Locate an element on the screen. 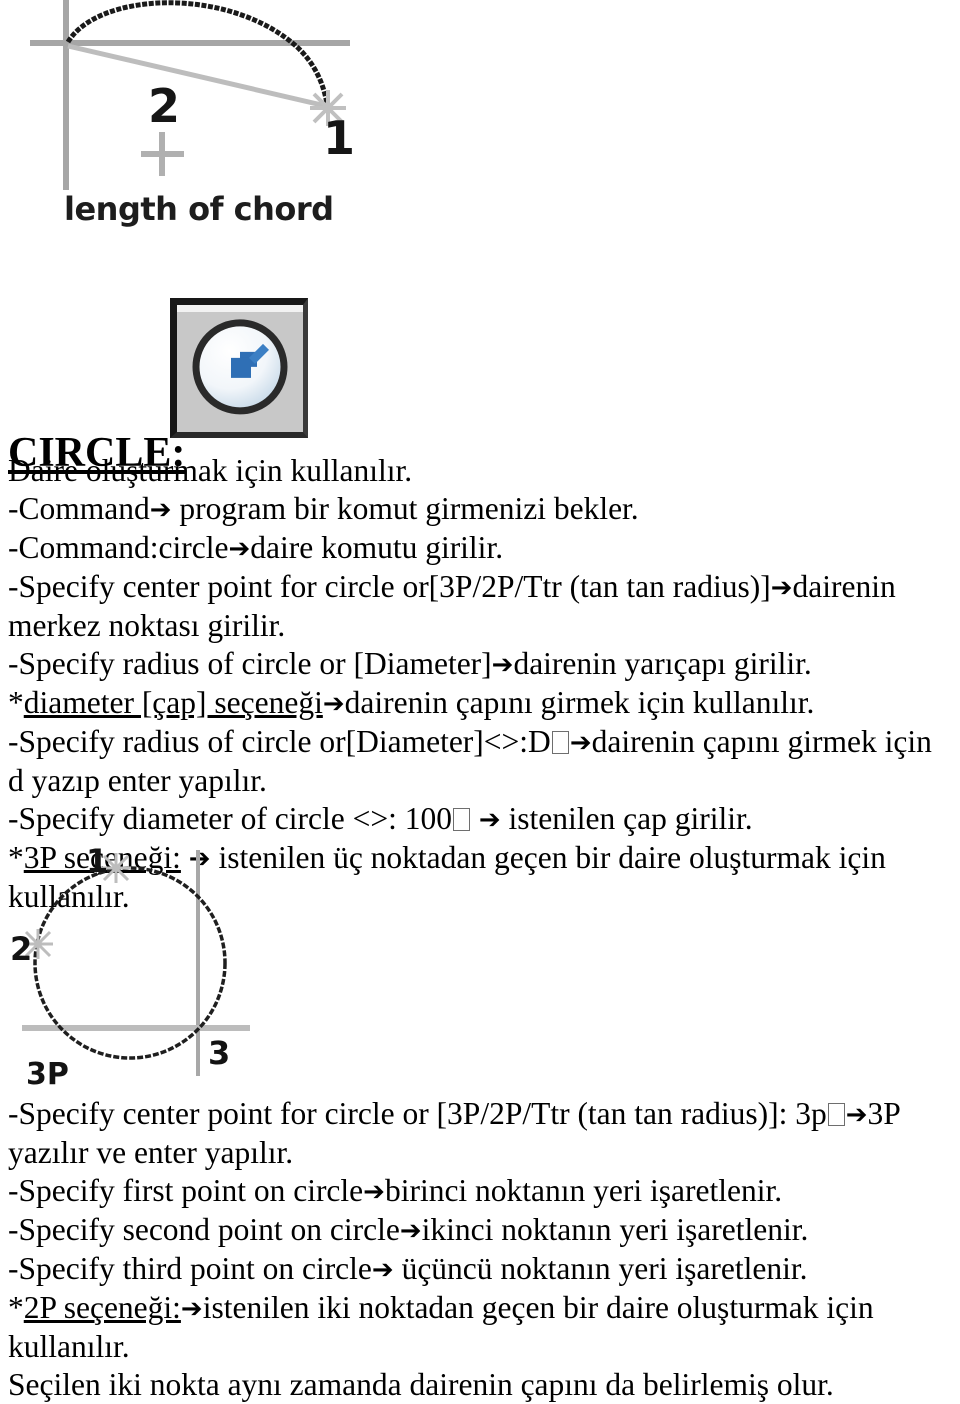  text-run: üçüncü noktanın yeri işaretlenir. is located at coordinates (600, 1268).